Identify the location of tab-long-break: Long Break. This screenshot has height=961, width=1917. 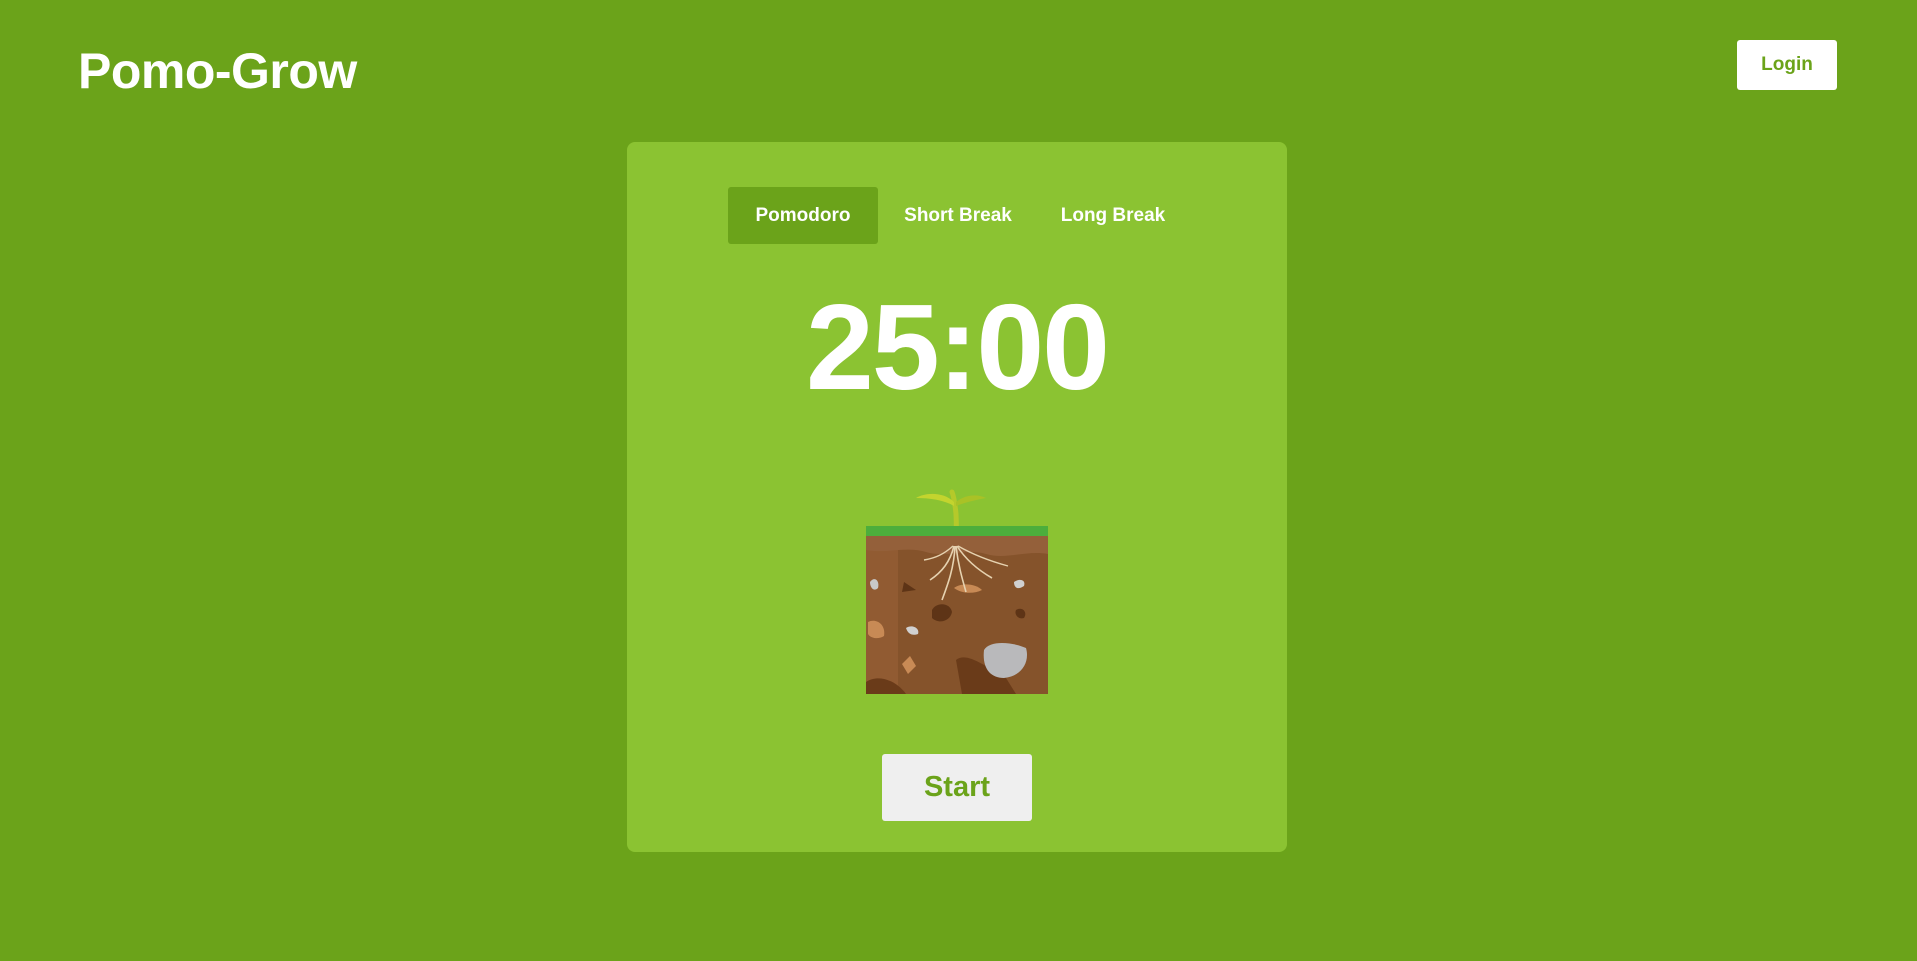
(1113, 215).